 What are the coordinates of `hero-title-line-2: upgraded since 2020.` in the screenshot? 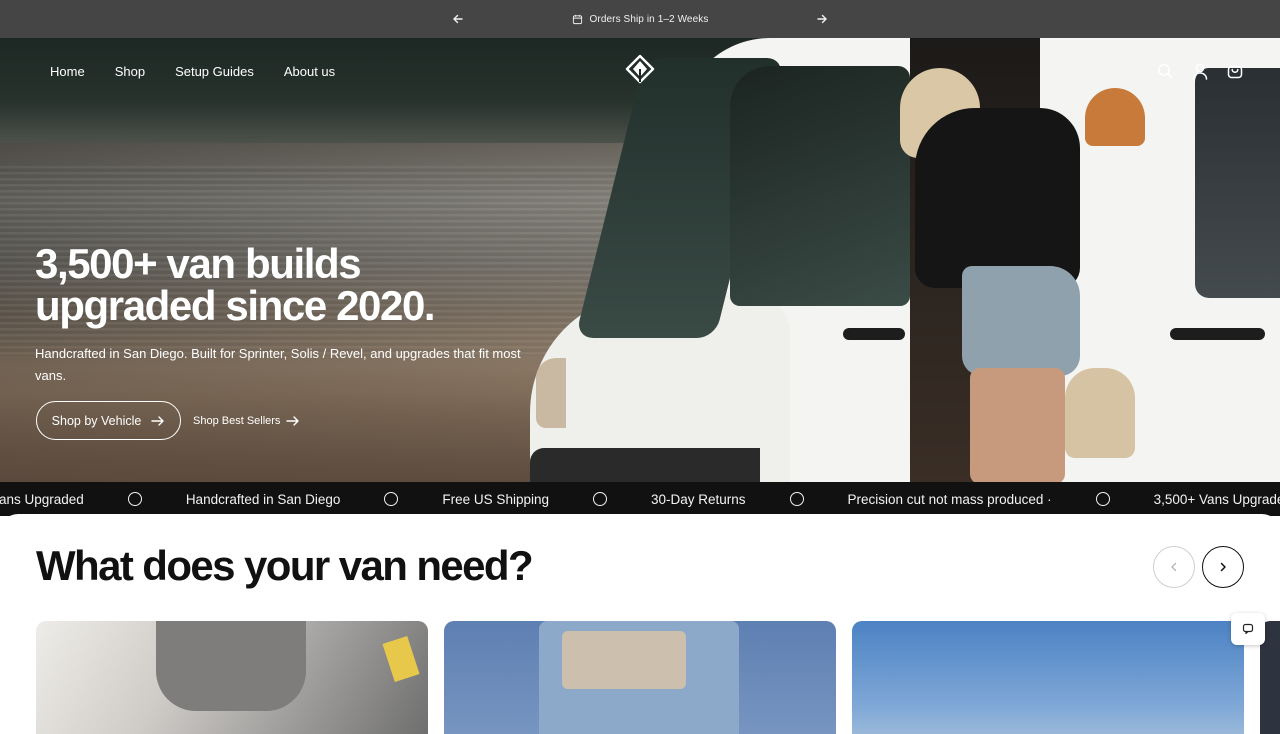 It's located at (235, 305).